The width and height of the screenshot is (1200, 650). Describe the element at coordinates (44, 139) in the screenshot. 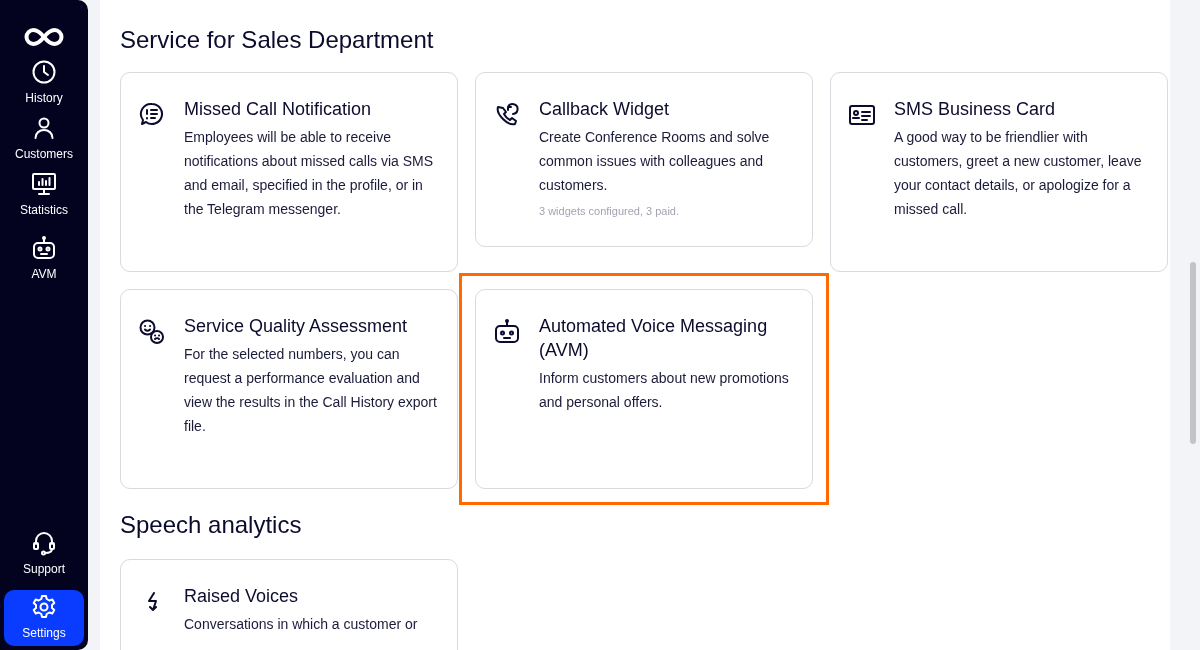

I see `sidebar-nav-item: Customers` at that location.